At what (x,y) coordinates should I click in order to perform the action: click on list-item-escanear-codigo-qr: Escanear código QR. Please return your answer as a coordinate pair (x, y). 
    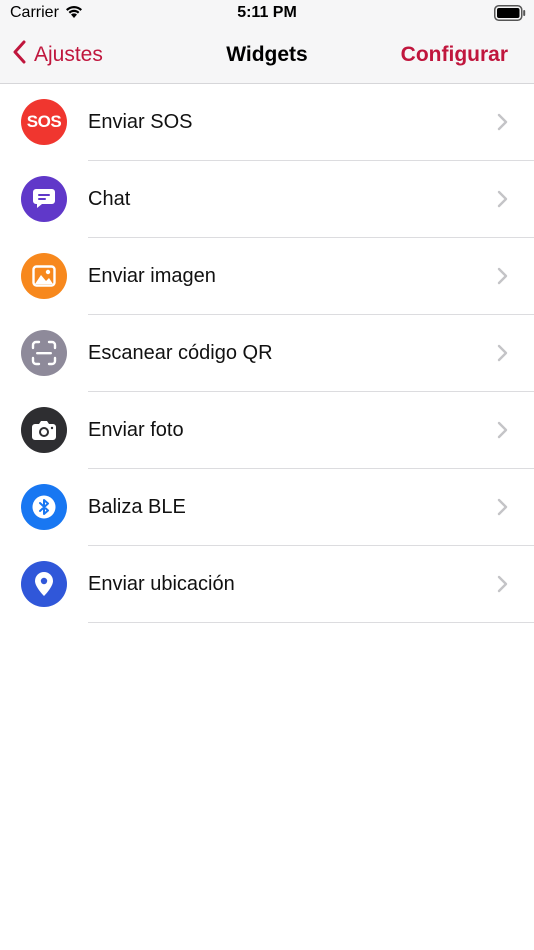
    Looking at the image, I should click on (267, 353).